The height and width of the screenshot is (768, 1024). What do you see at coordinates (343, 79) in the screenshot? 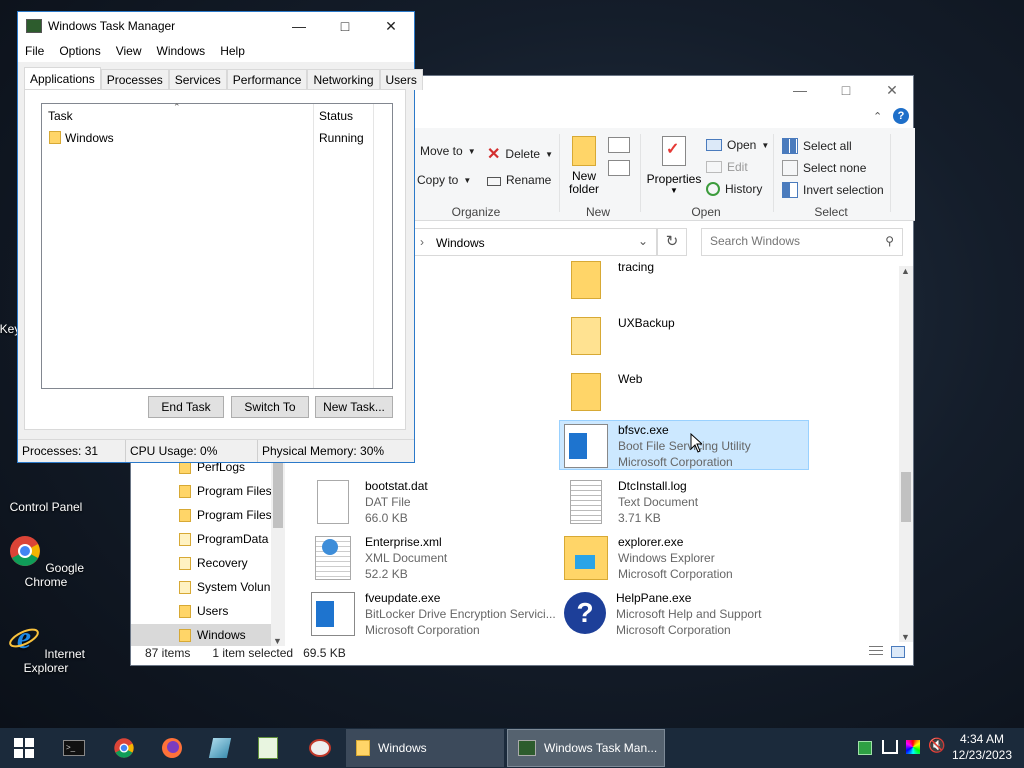
I see `tab-networking: Networking` at bounding box center [343, 79].